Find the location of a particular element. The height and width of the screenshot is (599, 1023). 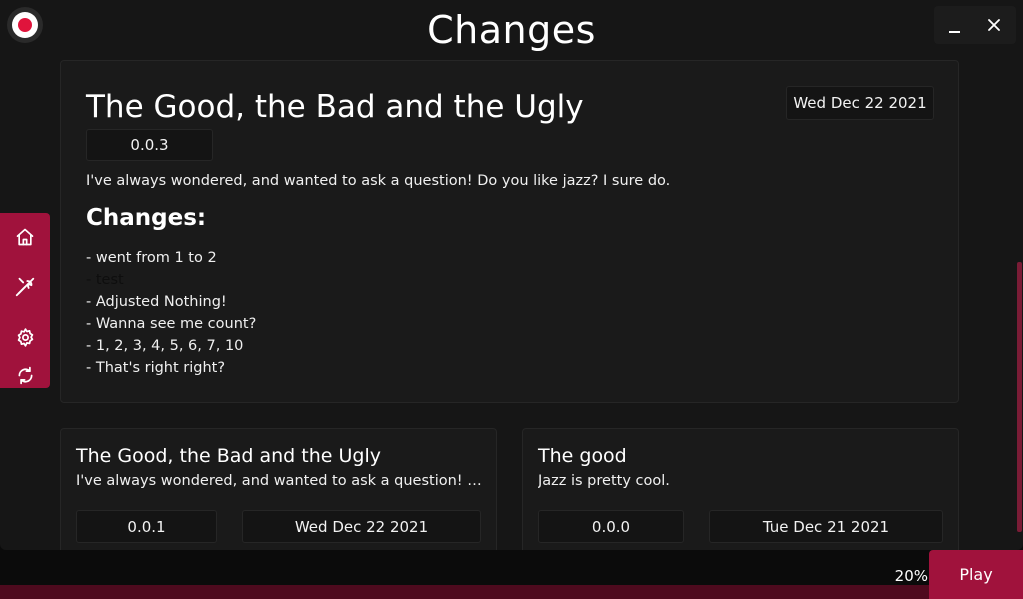

progress-percent: 20% is located at coordinates (911, 576).